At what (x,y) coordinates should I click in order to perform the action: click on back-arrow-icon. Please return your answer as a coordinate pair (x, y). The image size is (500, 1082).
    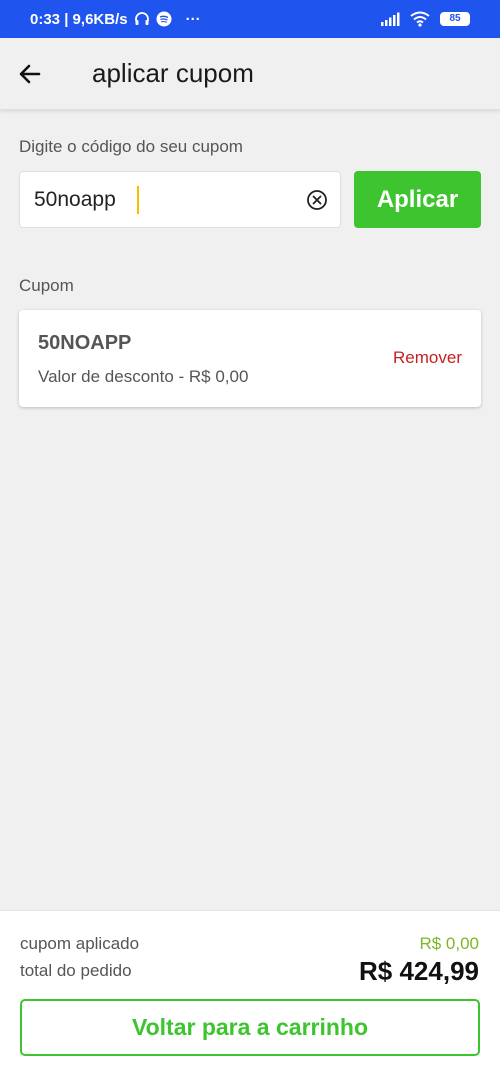
    Looking at the image, I should click on (30, 73).